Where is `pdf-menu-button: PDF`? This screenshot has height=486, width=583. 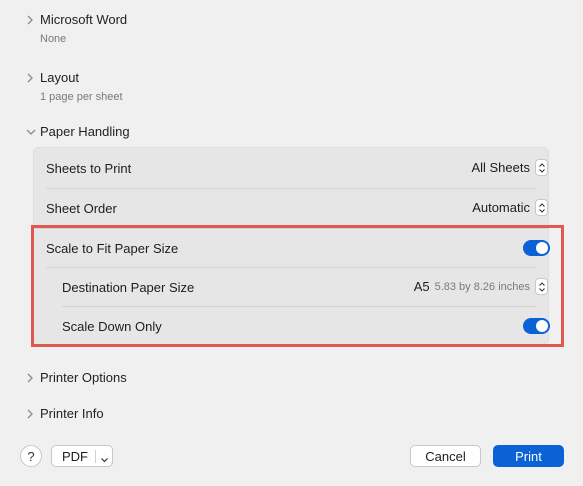
pdf-menu-button: PDF is located at coordinates (82, 456).